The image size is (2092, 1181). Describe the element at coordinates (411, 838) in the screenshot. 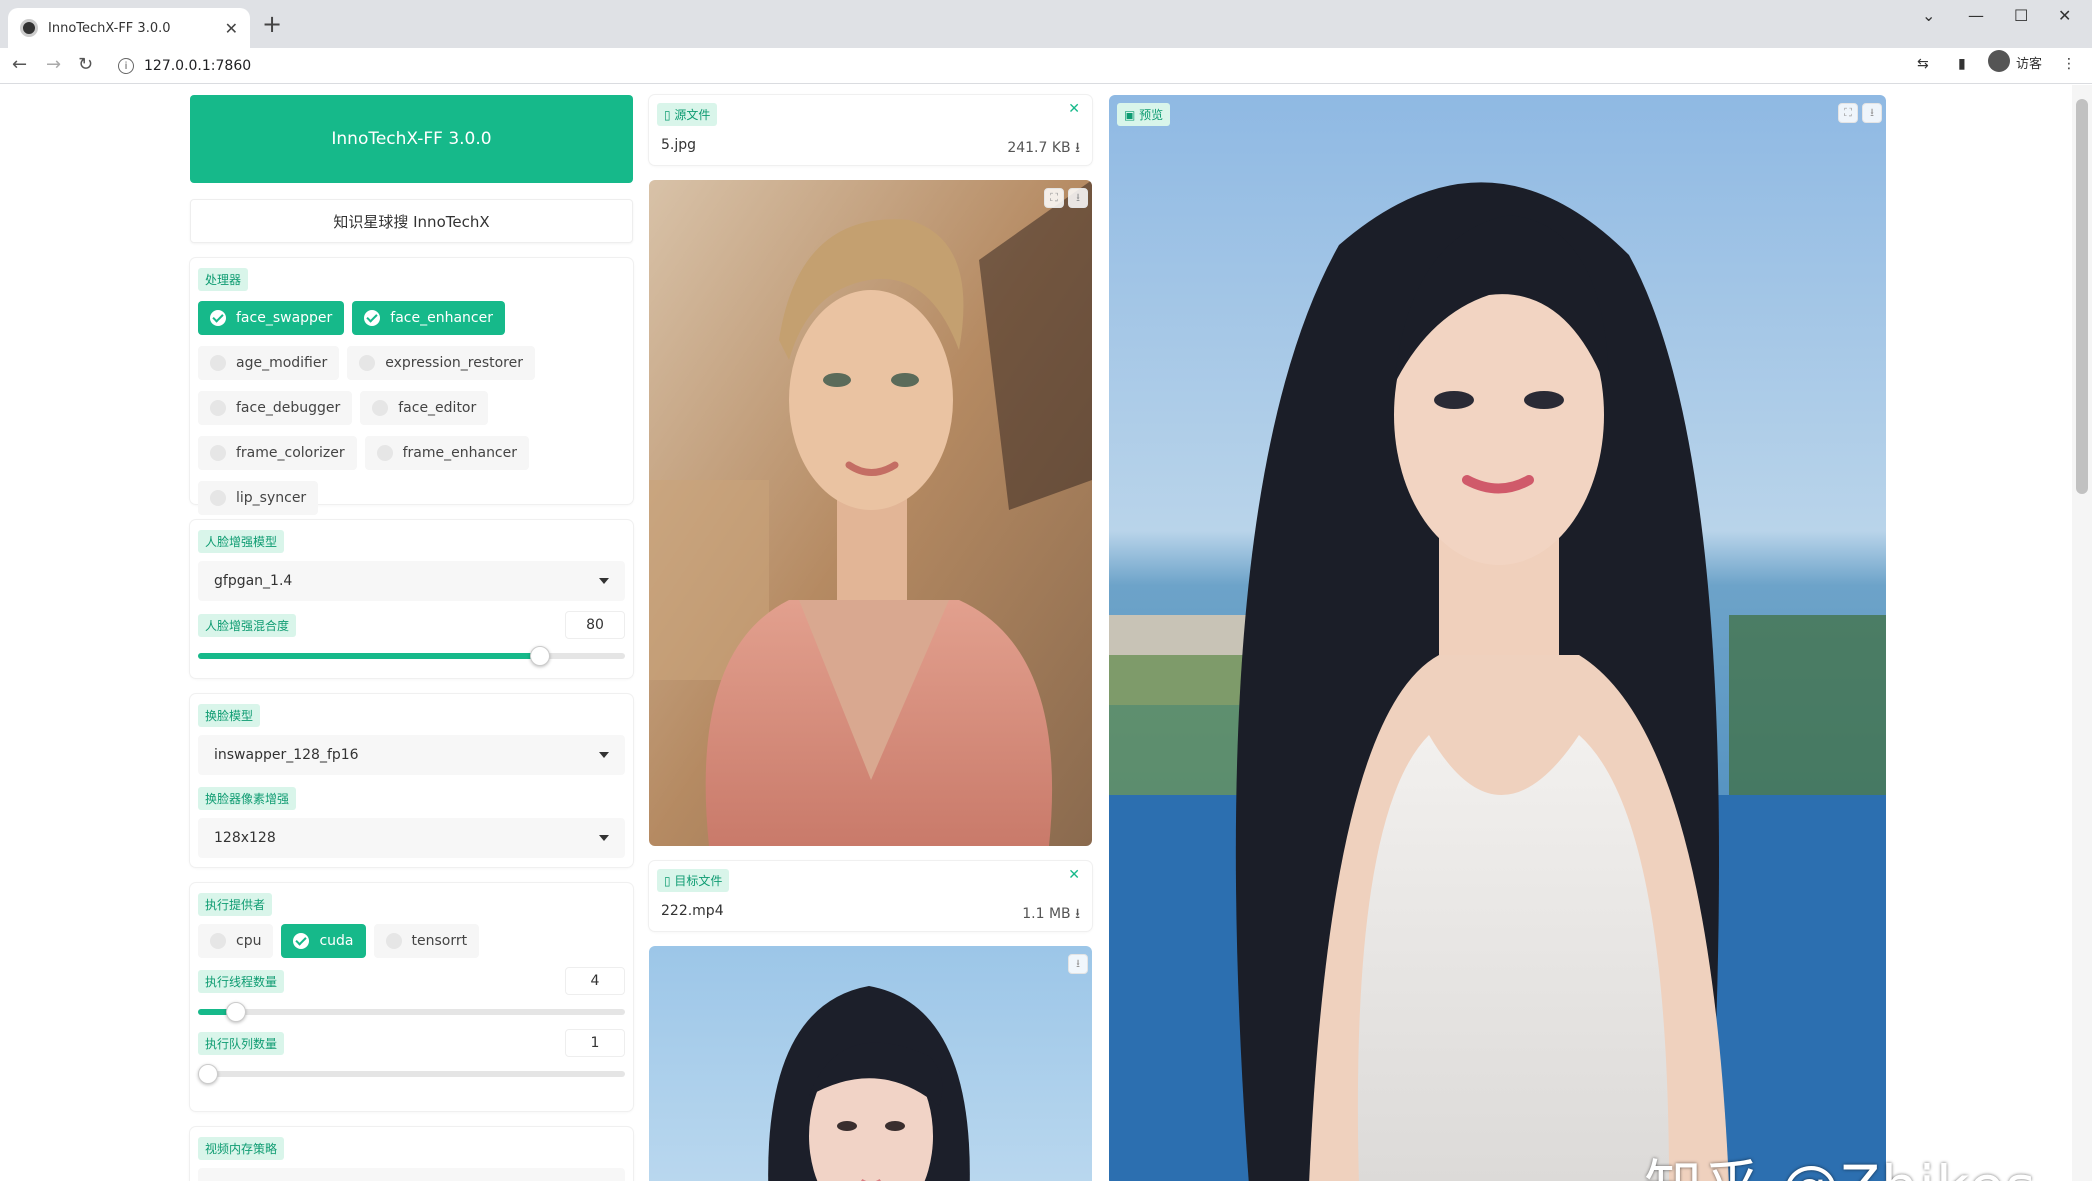

I see `face-swapper-pixel-select: 128x128` at that location.